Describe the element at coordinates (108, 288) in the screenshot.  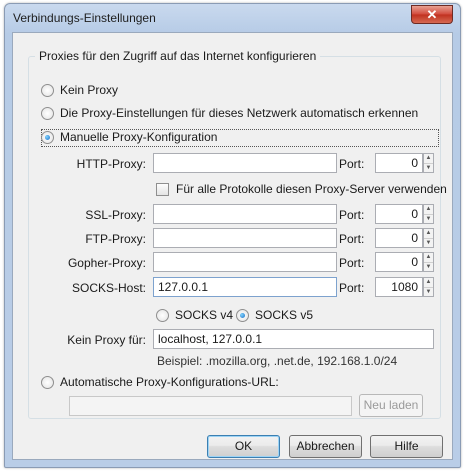
I see `socks-host-label: SOCKS-Host:` at that location.